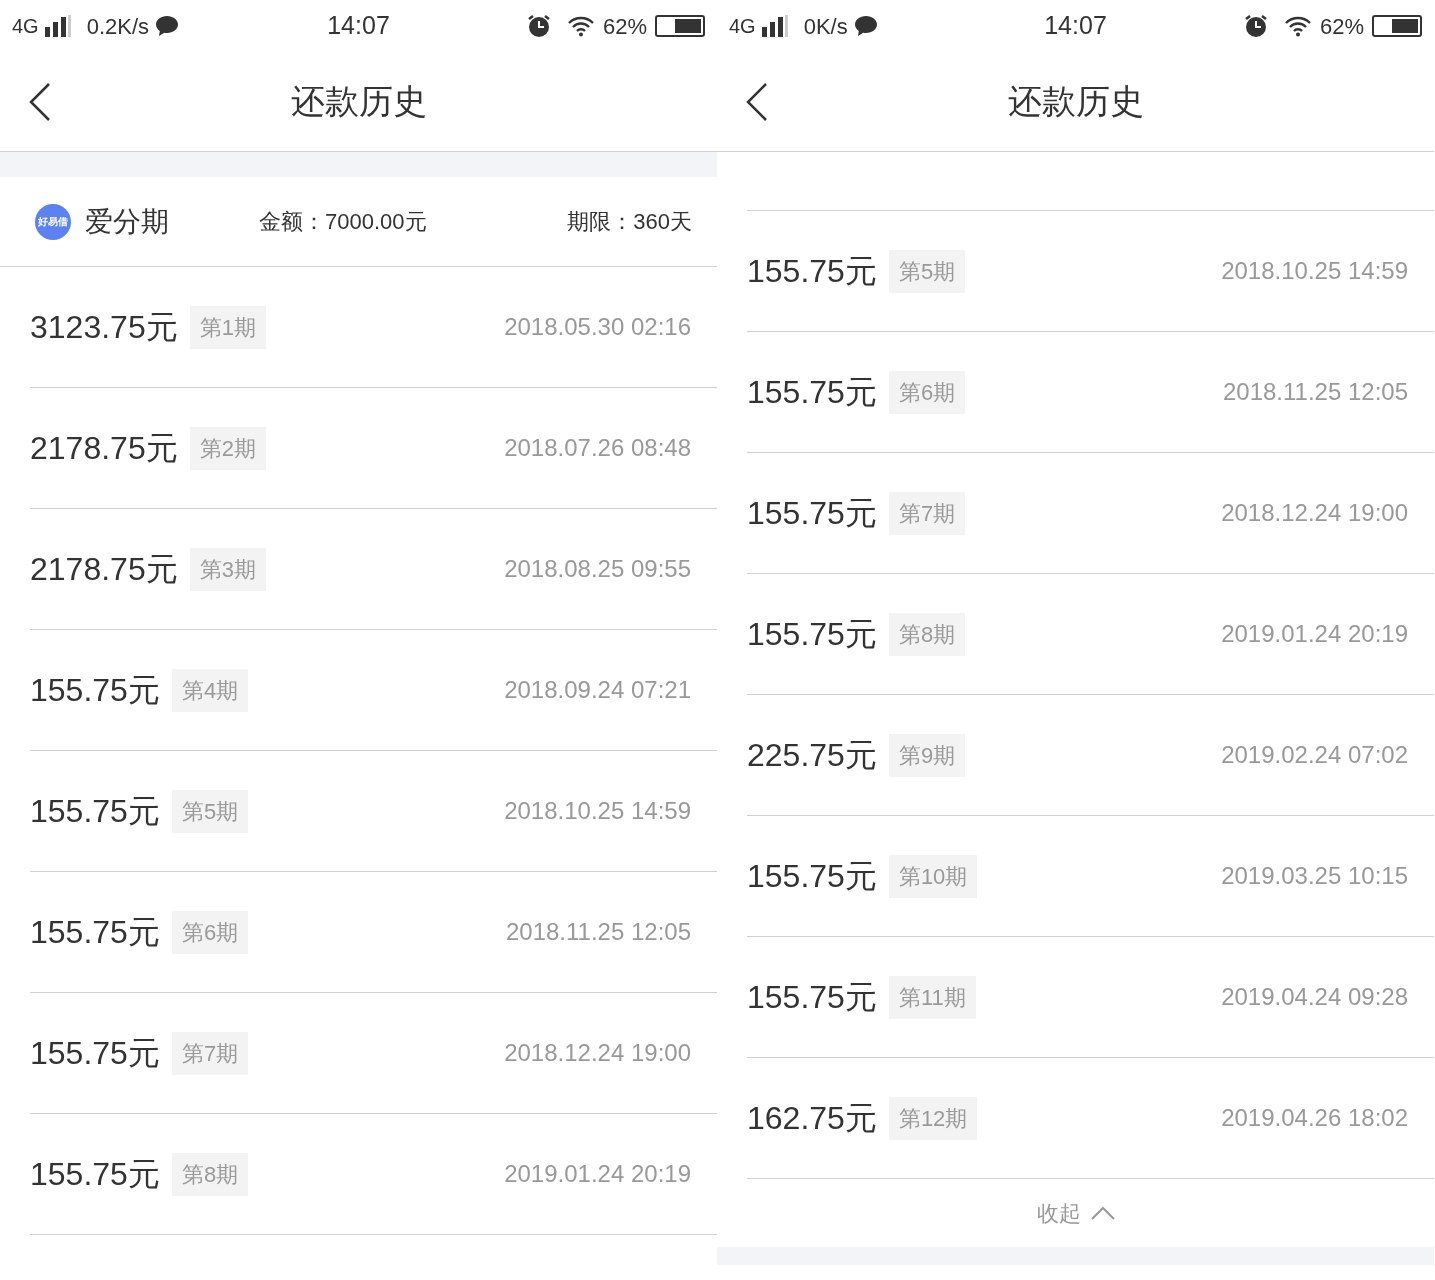 The width and height of the screenshot is (1435, 1280). Describe the element at coordinates (53, 221) in the screenshot. I see `lender-logo: 好易借` at that location.